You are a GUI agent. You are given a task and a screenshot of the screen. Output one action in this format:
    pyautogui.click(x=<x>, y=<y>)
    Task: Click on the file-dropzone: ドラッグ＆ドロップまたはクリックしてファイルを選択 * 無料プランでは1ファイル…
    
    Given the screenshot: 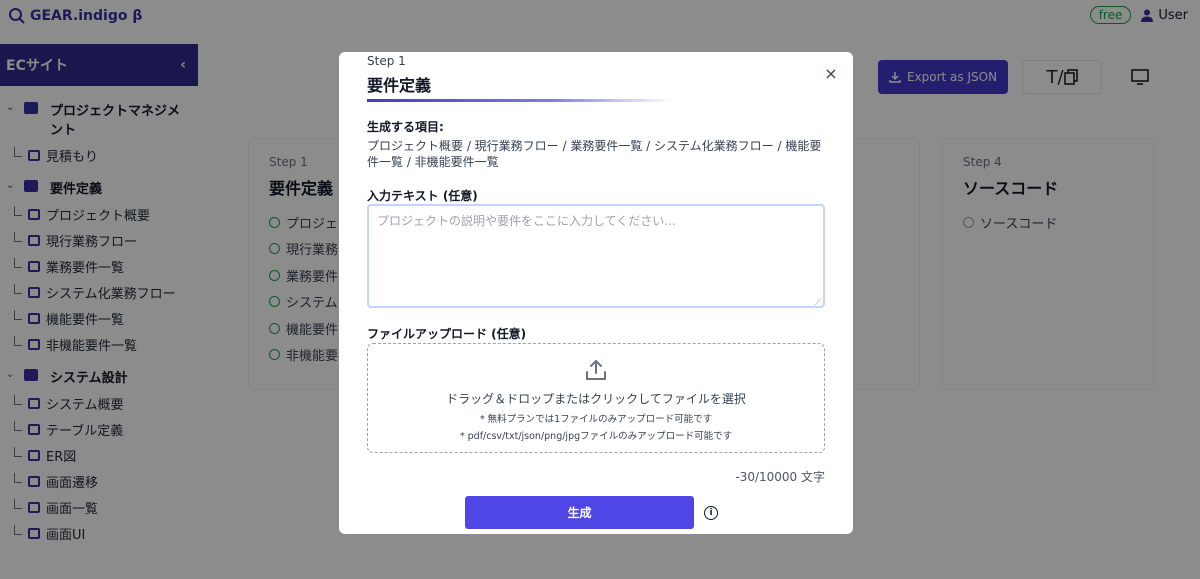 What is the action you would take?
    pyautogui.click(x=596, y=398)
    